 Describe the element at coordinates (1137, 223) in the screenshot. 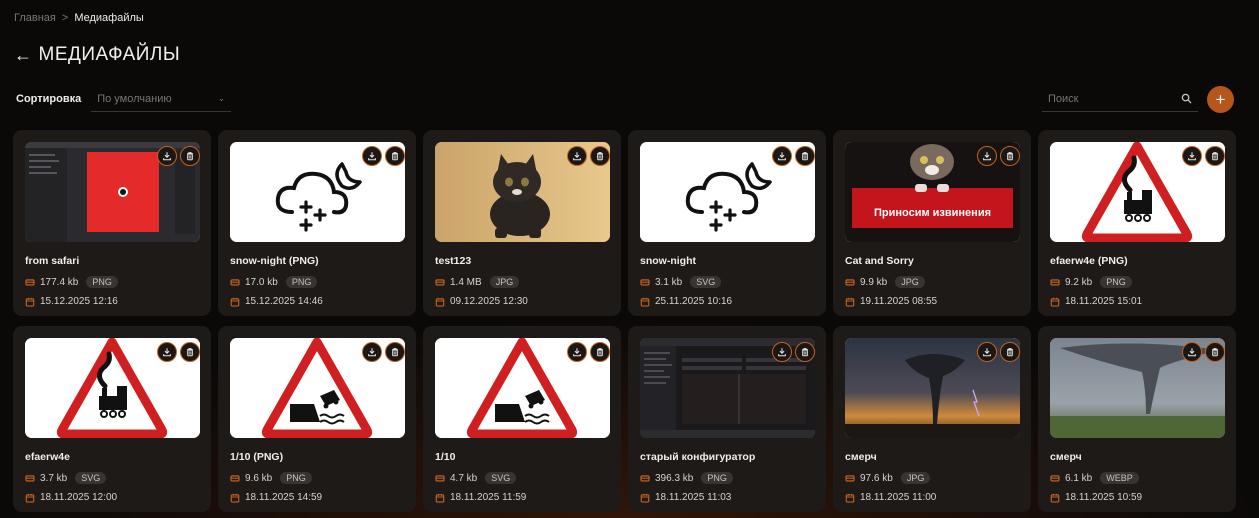

I see `media-card: efaerw4e (PNG) 9.2 kb PNG 18.11.2025 15:01` at that location.